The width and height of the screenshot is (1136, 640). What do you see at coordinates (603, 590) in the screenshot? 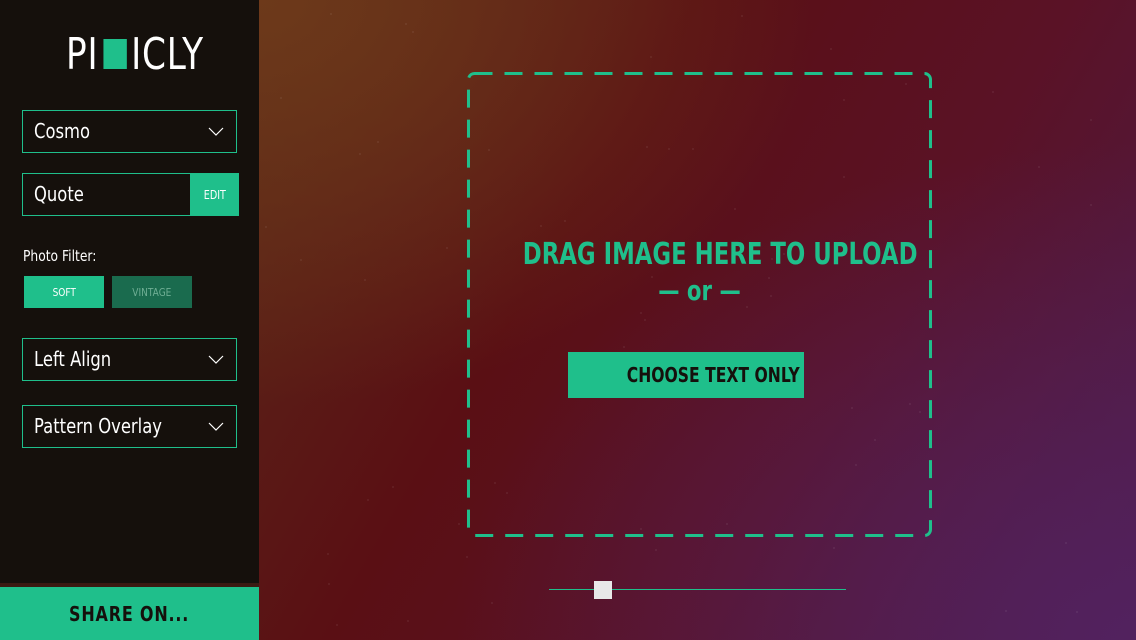
I see `slider-thumb` at bounding box center [603, 590].